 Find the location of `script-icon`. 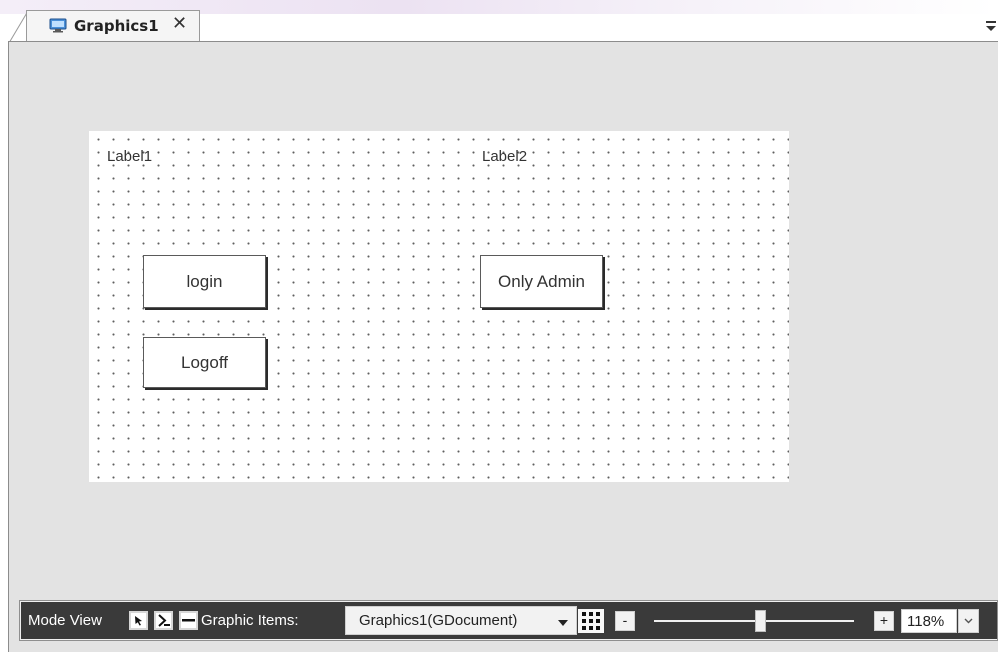

script-icon is located at coordinates (164, 620).